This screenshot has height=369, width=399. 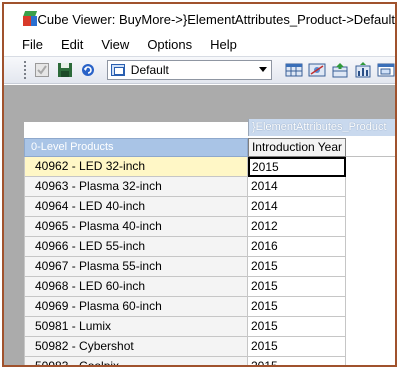 I want to click on calculator-icon, so click(x=294, y=70).